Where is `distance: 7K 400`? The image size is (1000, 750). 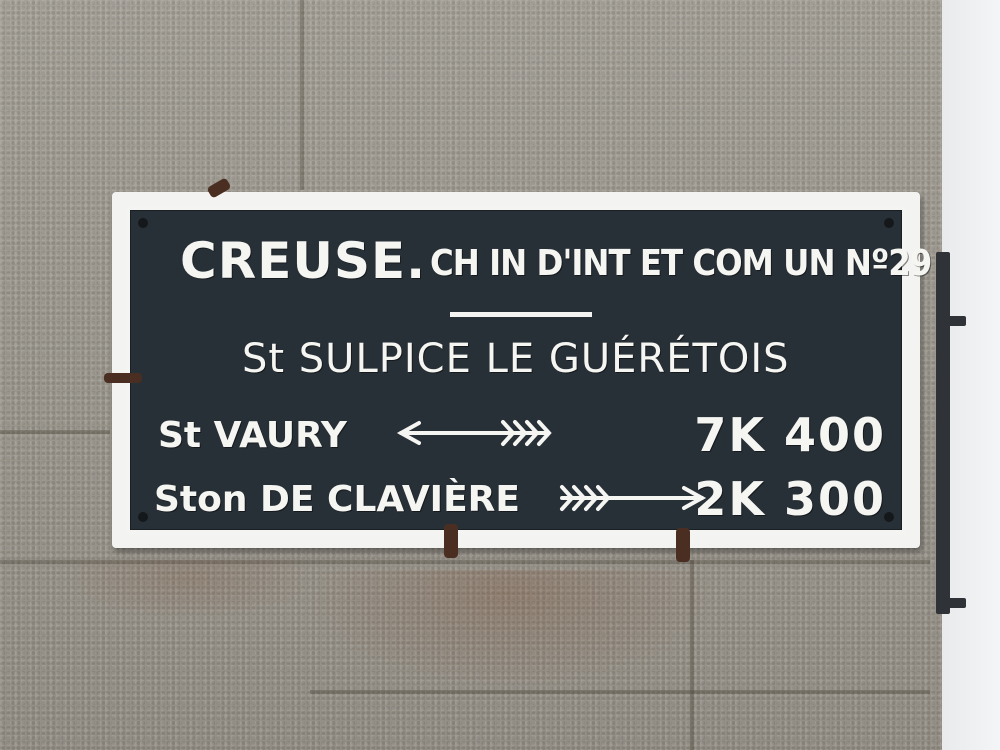
distance: 7K 400 is located at coordinates (790, 435).